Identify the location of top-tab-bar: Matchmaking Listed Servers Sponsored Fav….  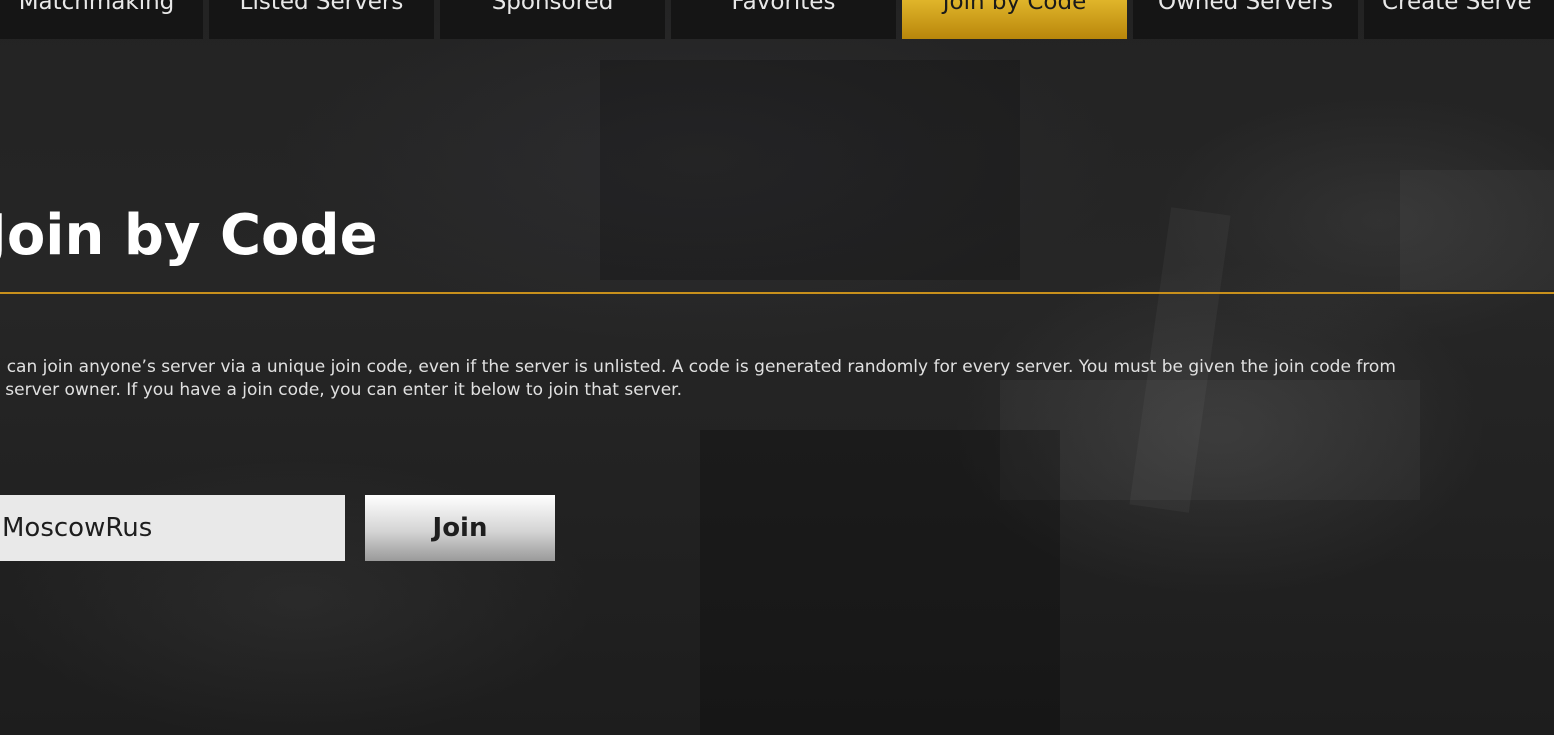
(777, 19).